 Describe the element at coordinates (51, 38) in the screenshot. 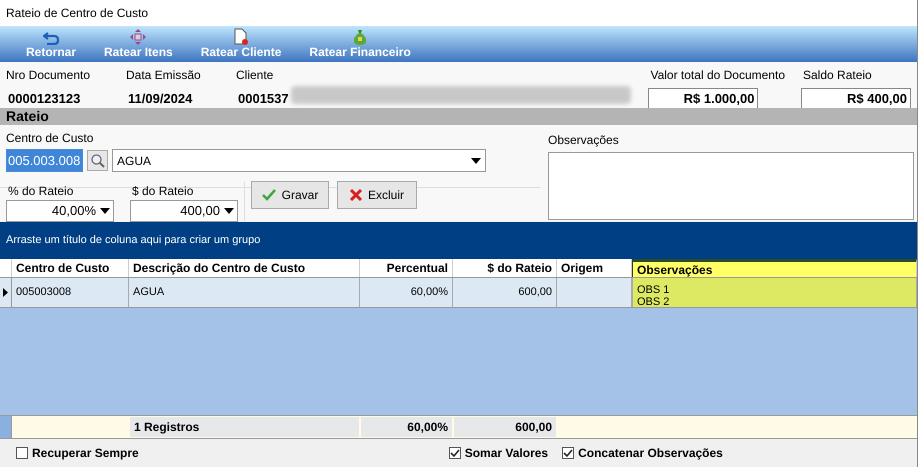

I see `return-arrow-icon` at that location.